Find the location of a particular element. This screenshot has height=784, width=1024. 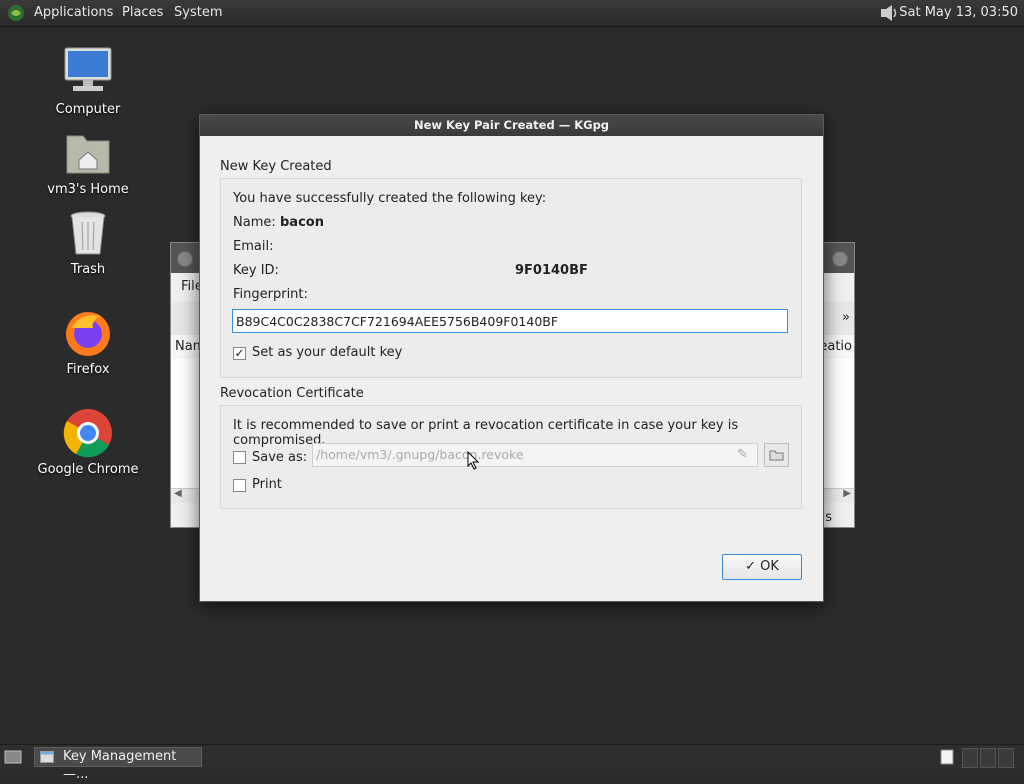

folder-icon is located at coordinates (776, 455).